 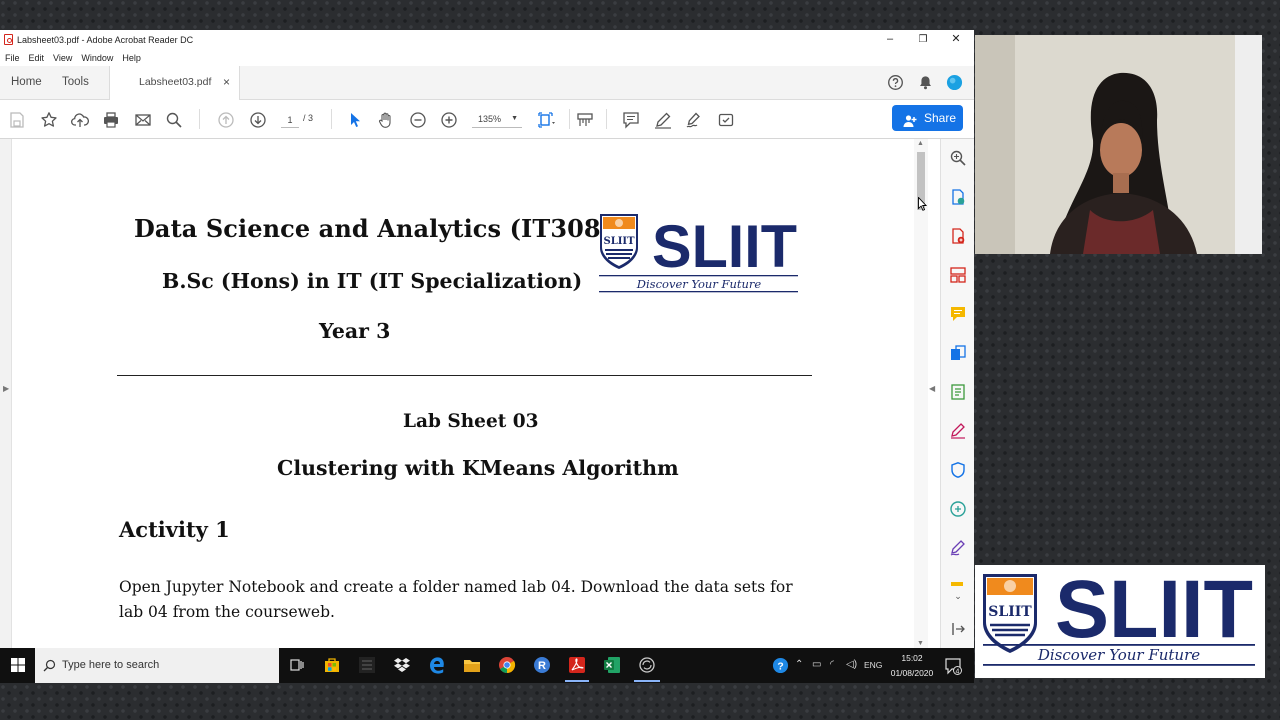 What do you see at coordinates (131, 58) in the screenshot?
I see `menu-help: Help` at bounding box center [131, 58].